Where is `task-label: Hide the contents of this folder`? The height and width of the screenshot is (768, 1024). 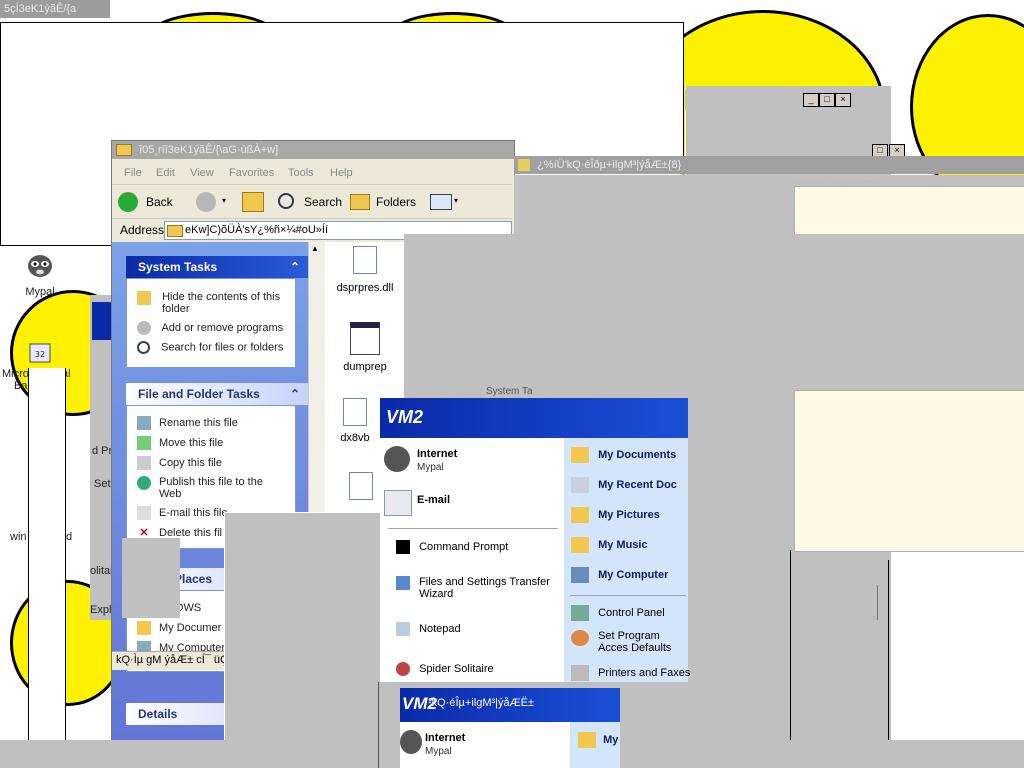 task-label: Hide the contents of this folder is located at coordinates (221, 303).